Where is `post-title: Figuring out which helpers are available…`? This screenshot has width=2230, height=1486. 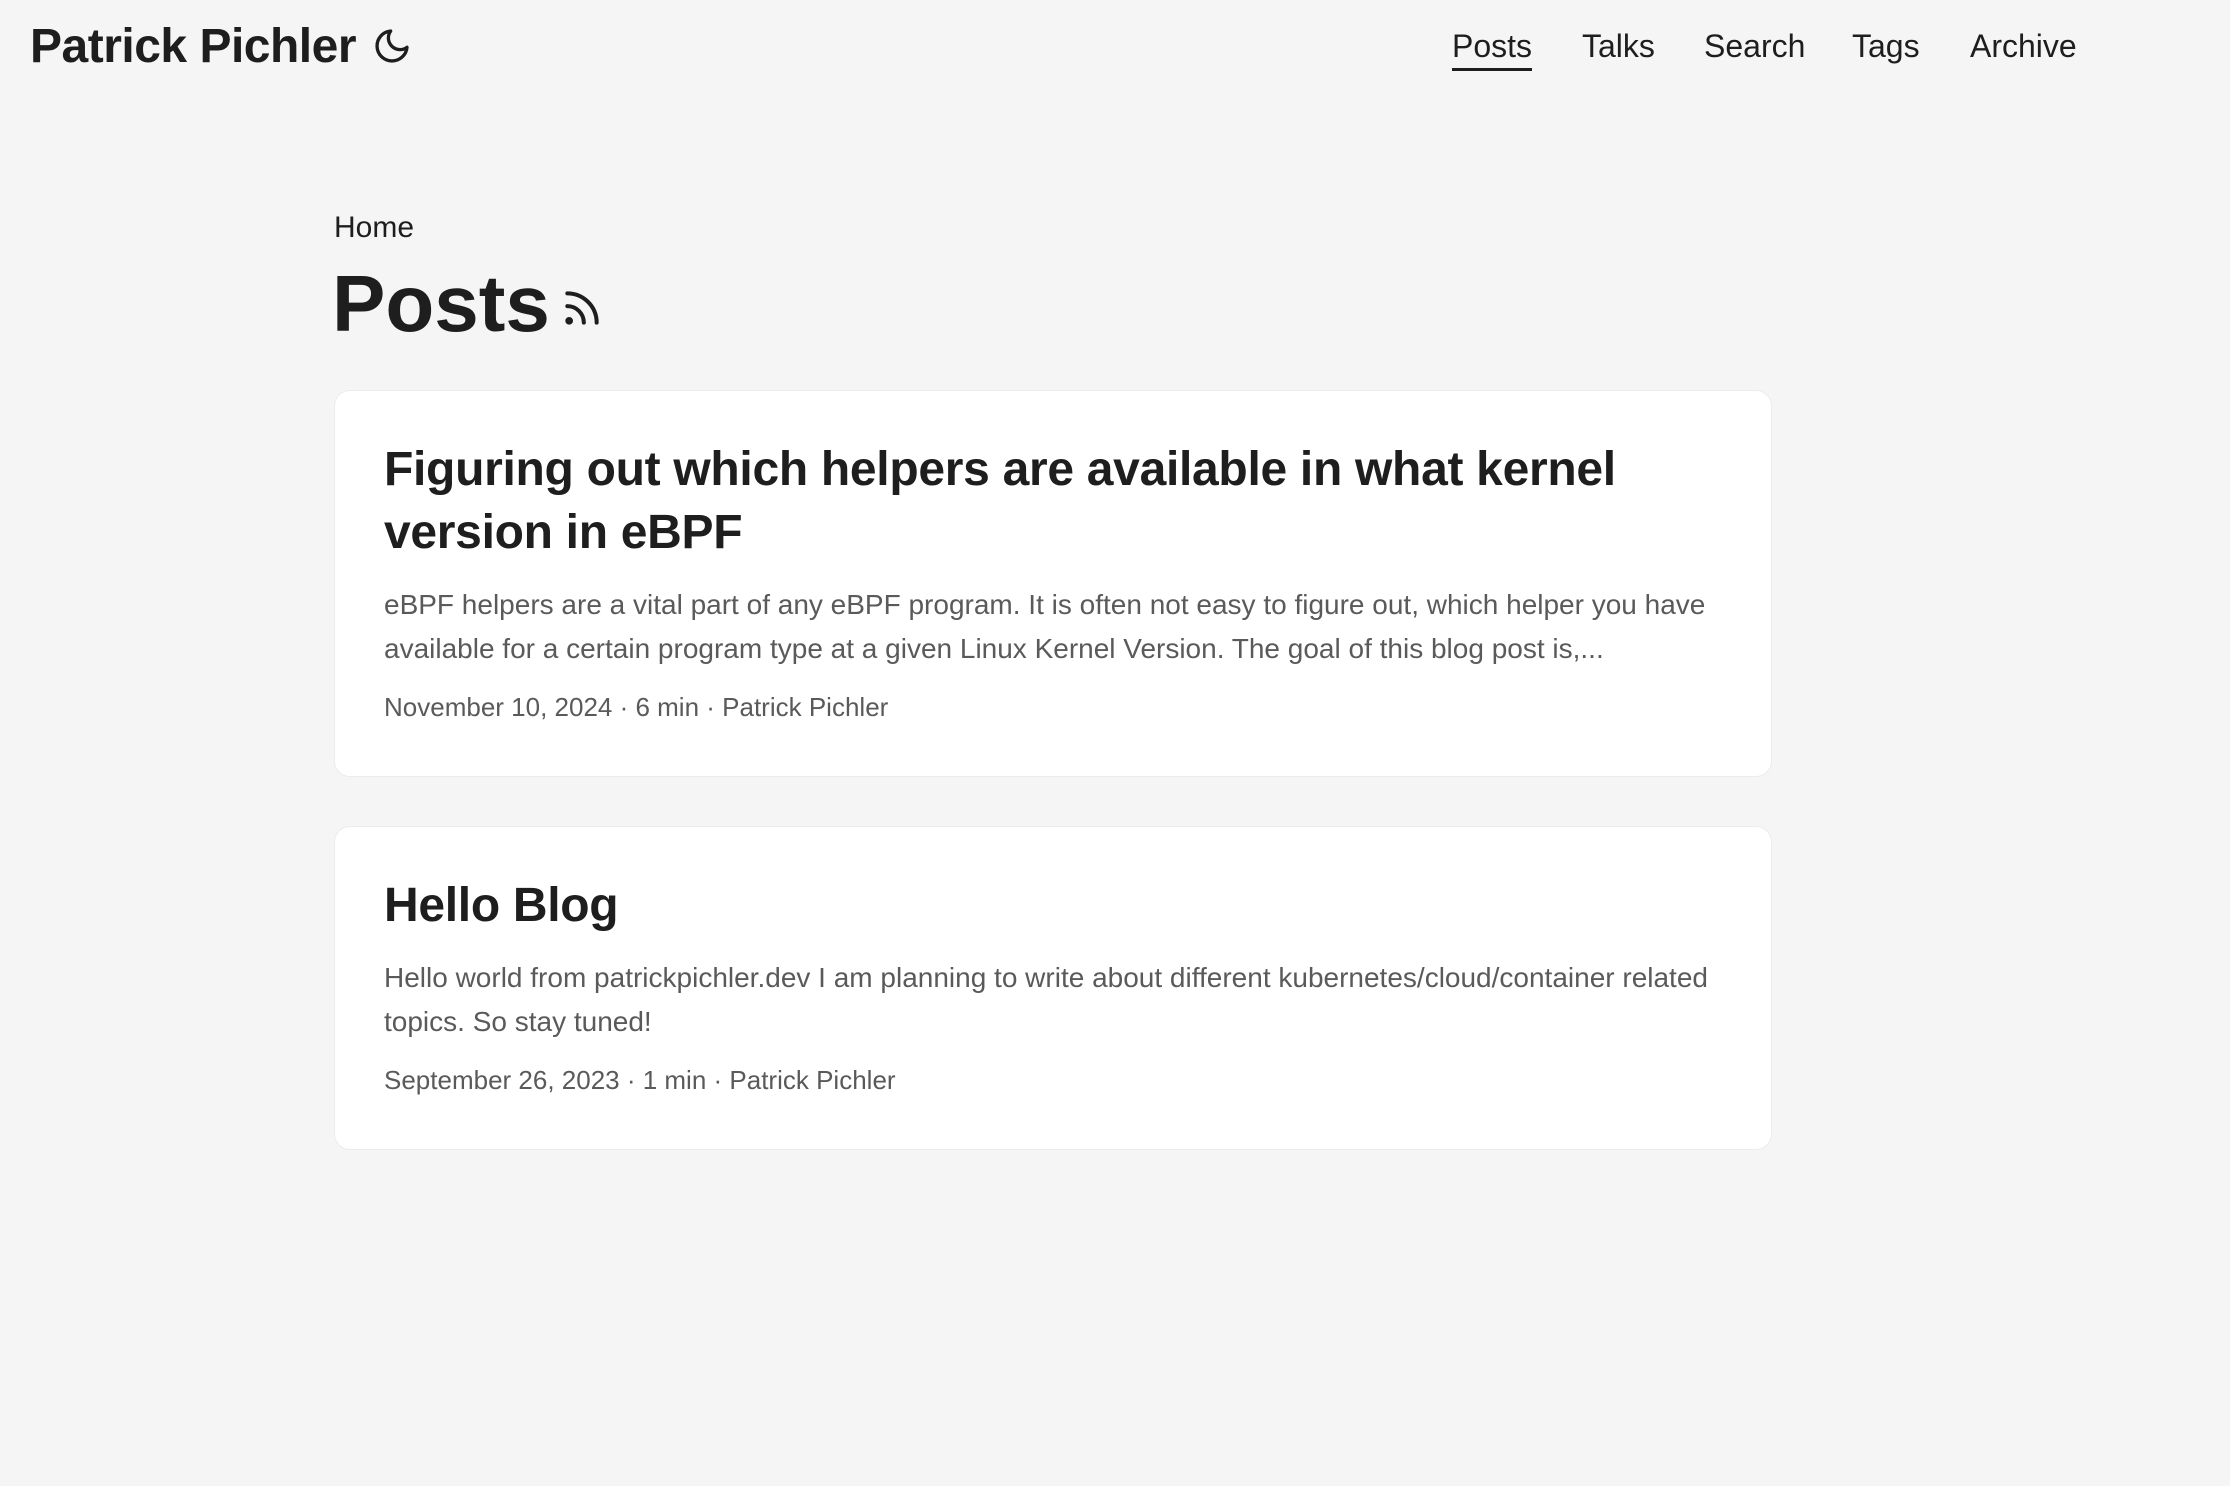
post-title: Figuring out which helpers are available… is located at coordinates (1000, 501).